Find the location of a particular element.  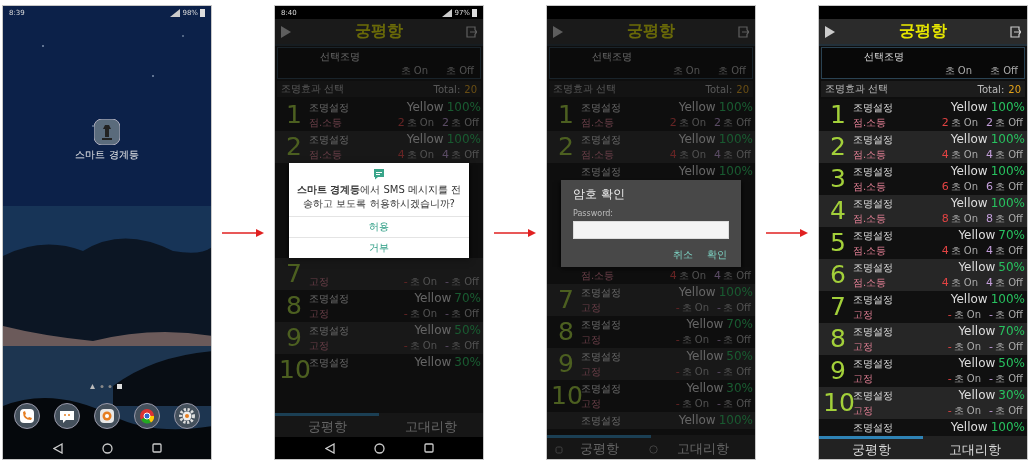

row-number: 2 is located at coordinates (838, 147).